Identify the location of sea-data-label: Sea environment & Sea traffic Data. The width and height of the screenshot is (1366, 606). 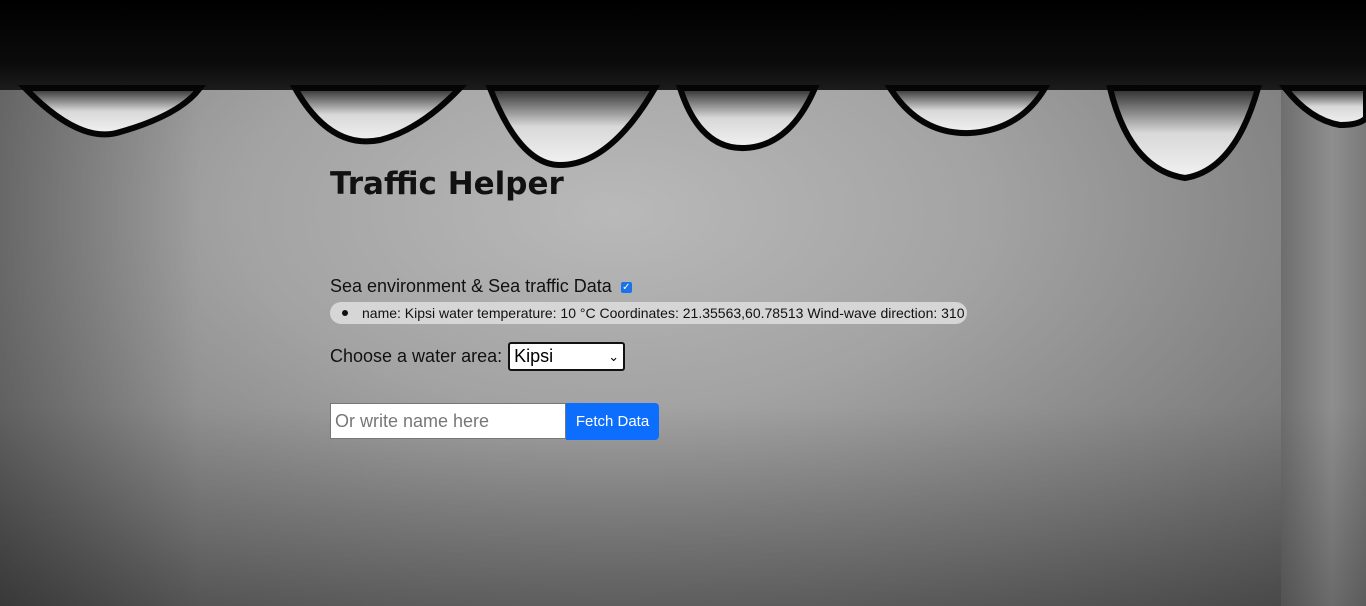
(471, 286).